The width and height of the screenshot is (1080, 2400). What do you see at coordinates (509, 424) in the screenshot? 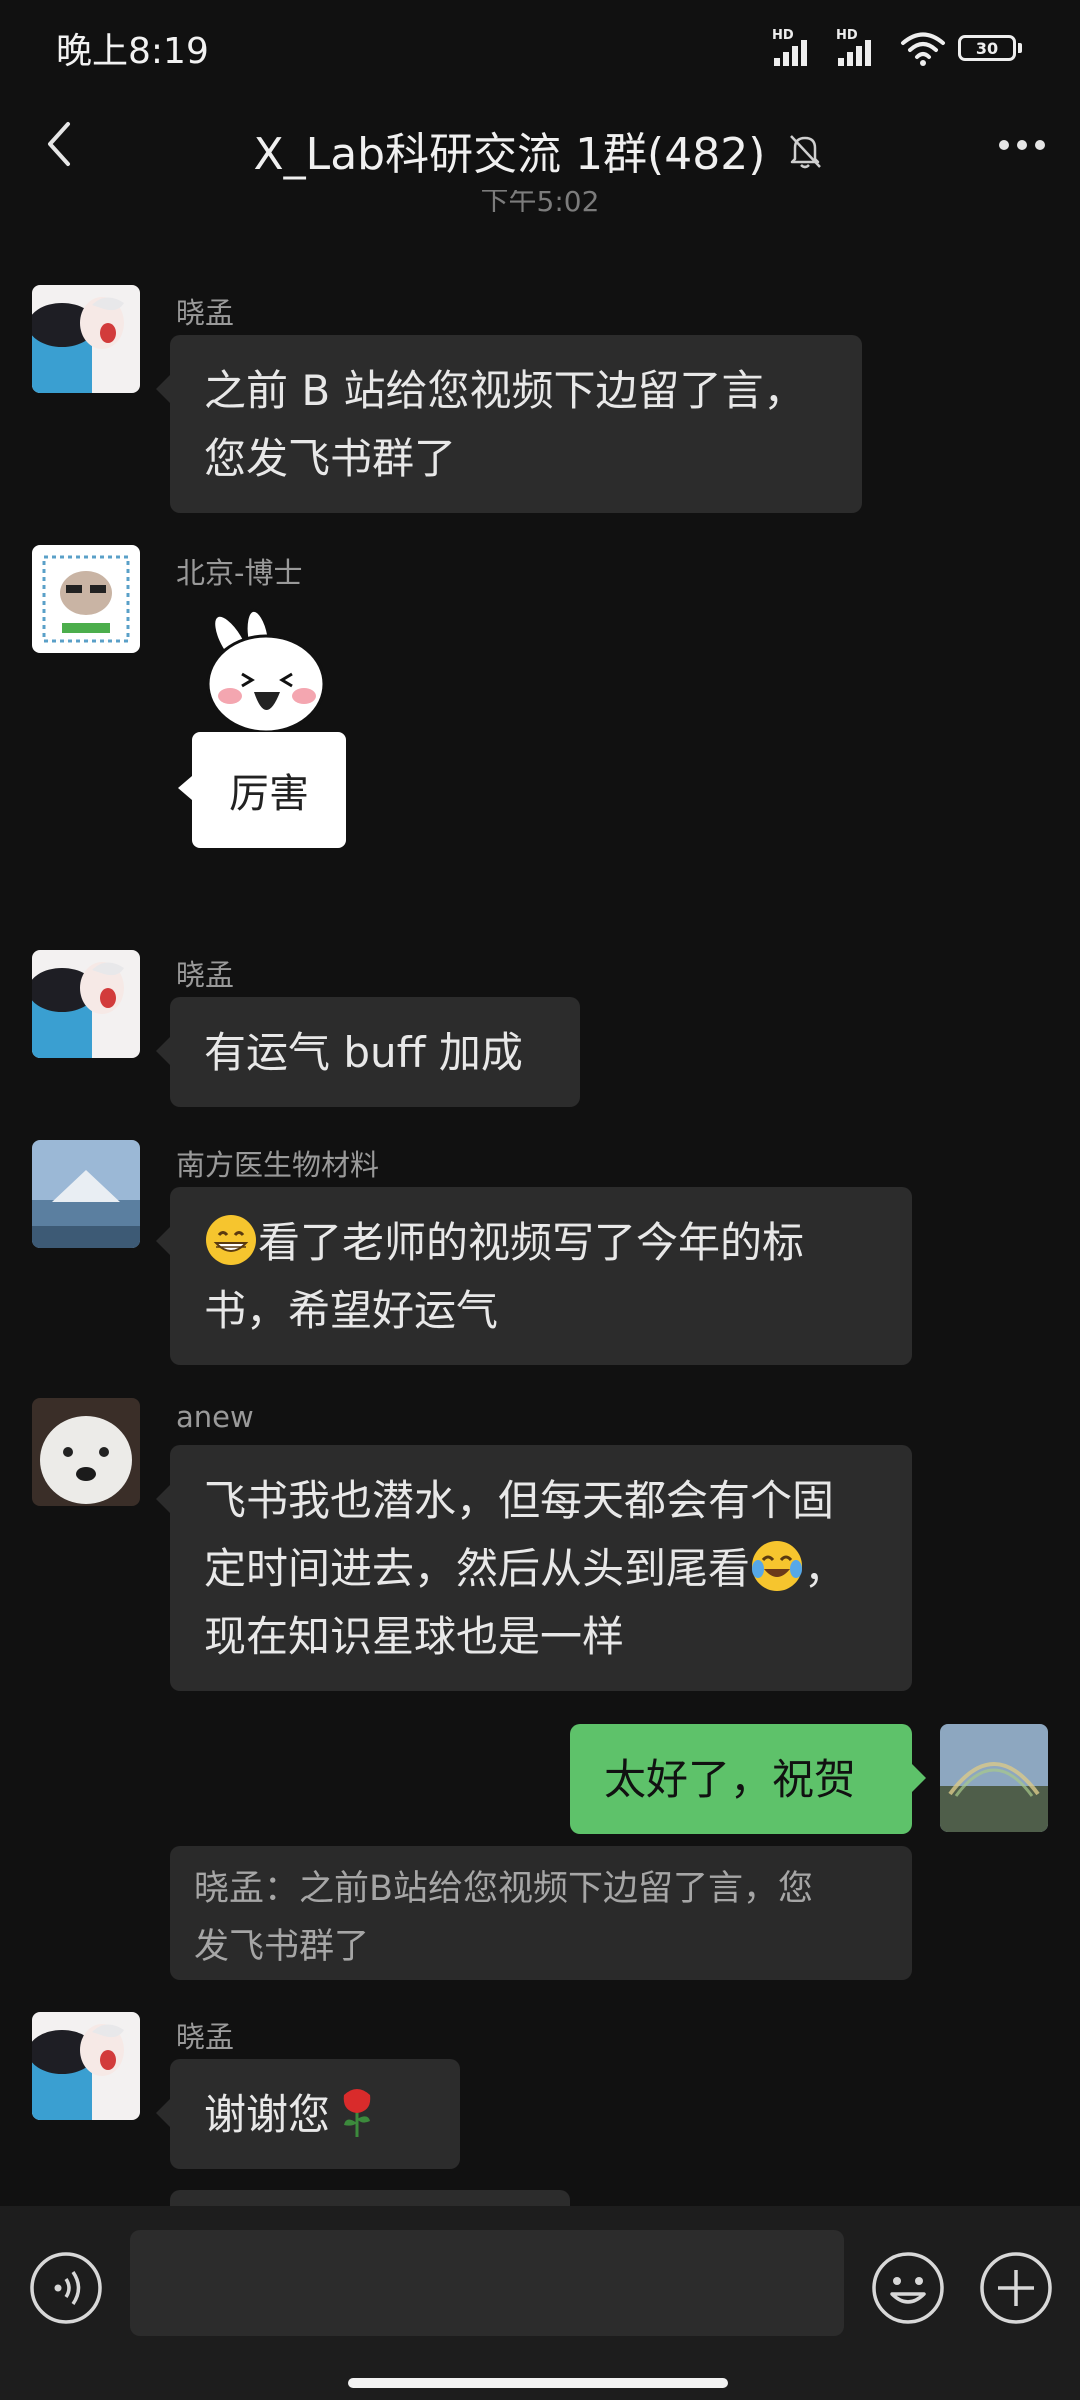
I see `message-bubble: 之前 B 站给您视频下边留了言， 您发飞书群了` at bounding box center [509, 424].